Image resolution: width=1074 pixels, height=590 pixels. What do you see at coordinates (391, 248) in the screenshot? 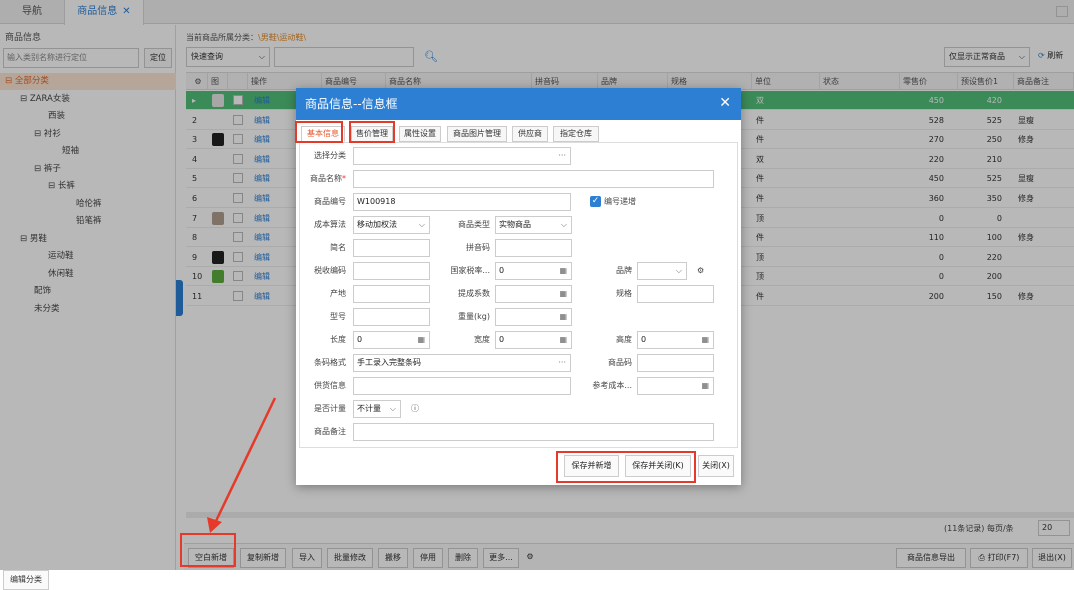
I see `short-name-field` at bounding box center [391, 248].